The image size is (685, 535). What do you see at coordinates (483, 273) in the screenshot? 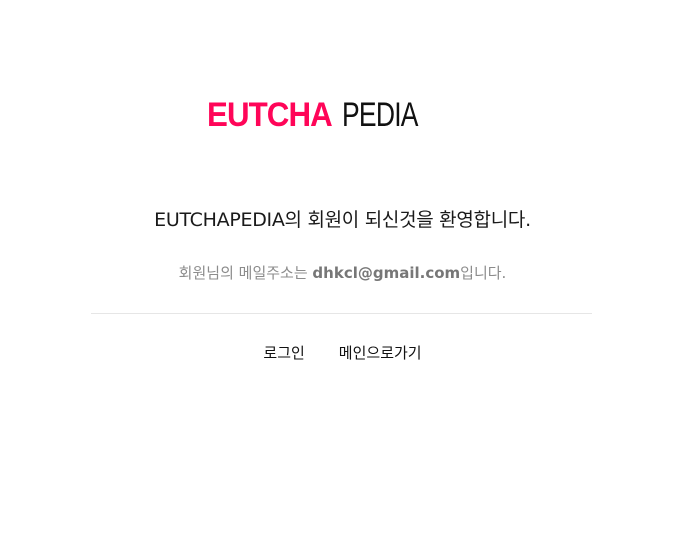
I see `email-notice-suffix: 입니다.` at bounding box center [483, 273].